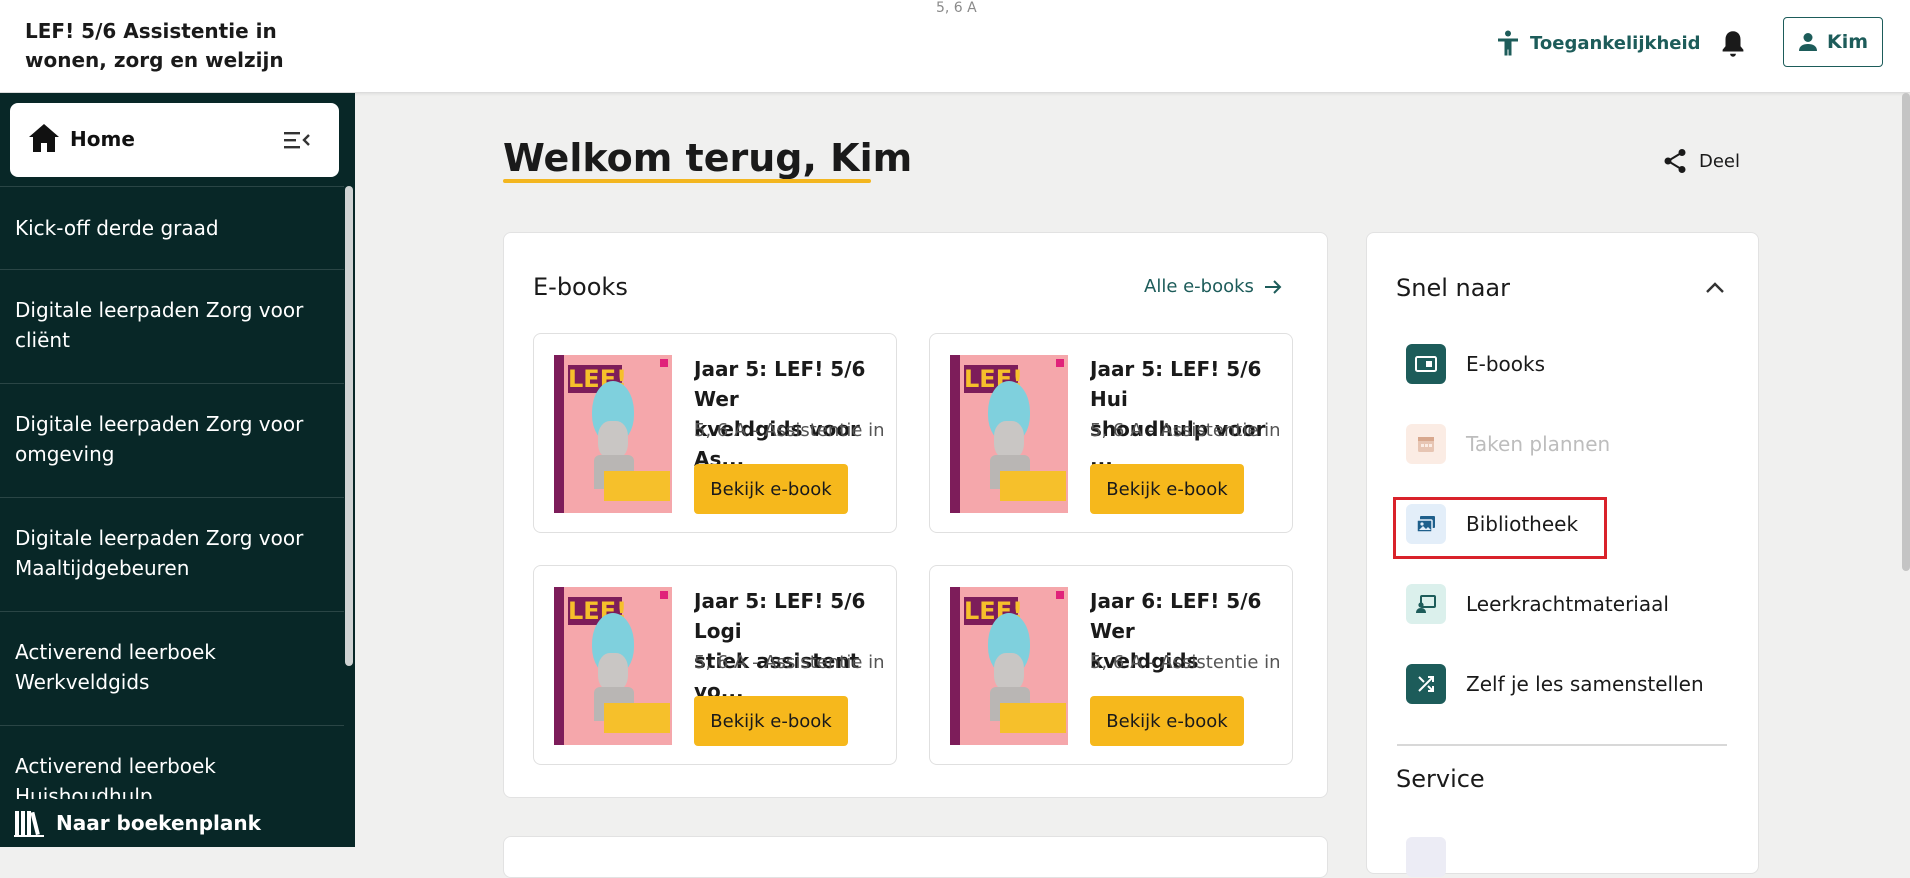 The width and height of the screenshot is (1910, 878). Describe the element at coordinates (1508, 43) in the screenshot. I see `accessibility-icon` at that location.